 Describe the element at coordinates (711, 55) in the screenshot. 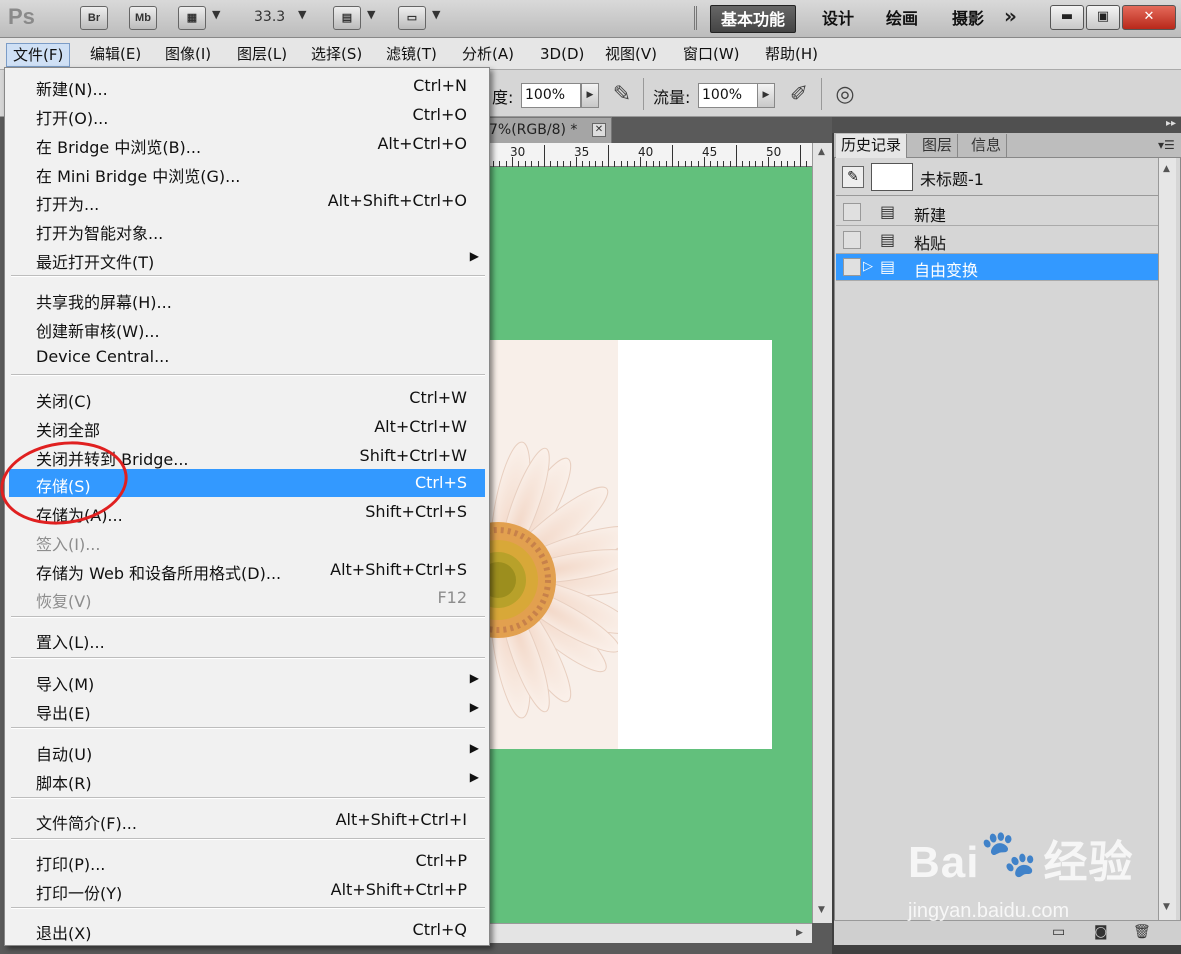

I see `menu-window: 窗口(W)` at that location.